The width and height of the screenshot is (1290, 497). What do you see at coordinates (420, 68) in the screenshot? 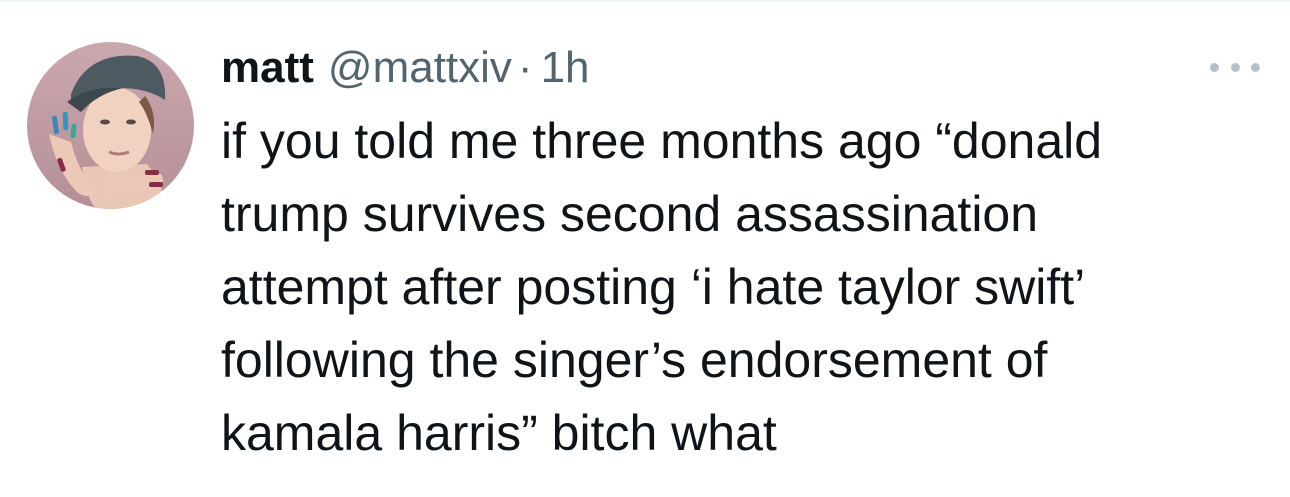
I see `author-handle: @mattxiv` at bounding box center [420, 68].